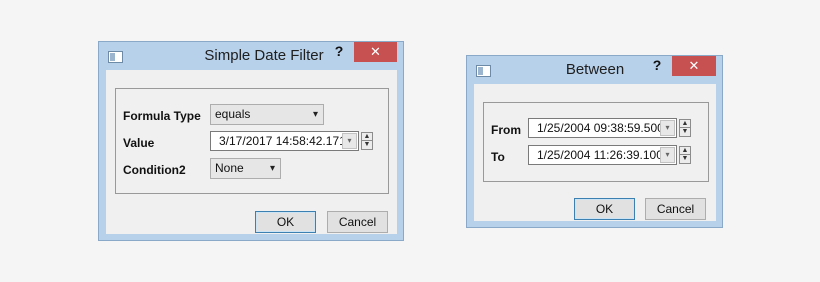  I want to click on from-label: From, so click(506, 130).